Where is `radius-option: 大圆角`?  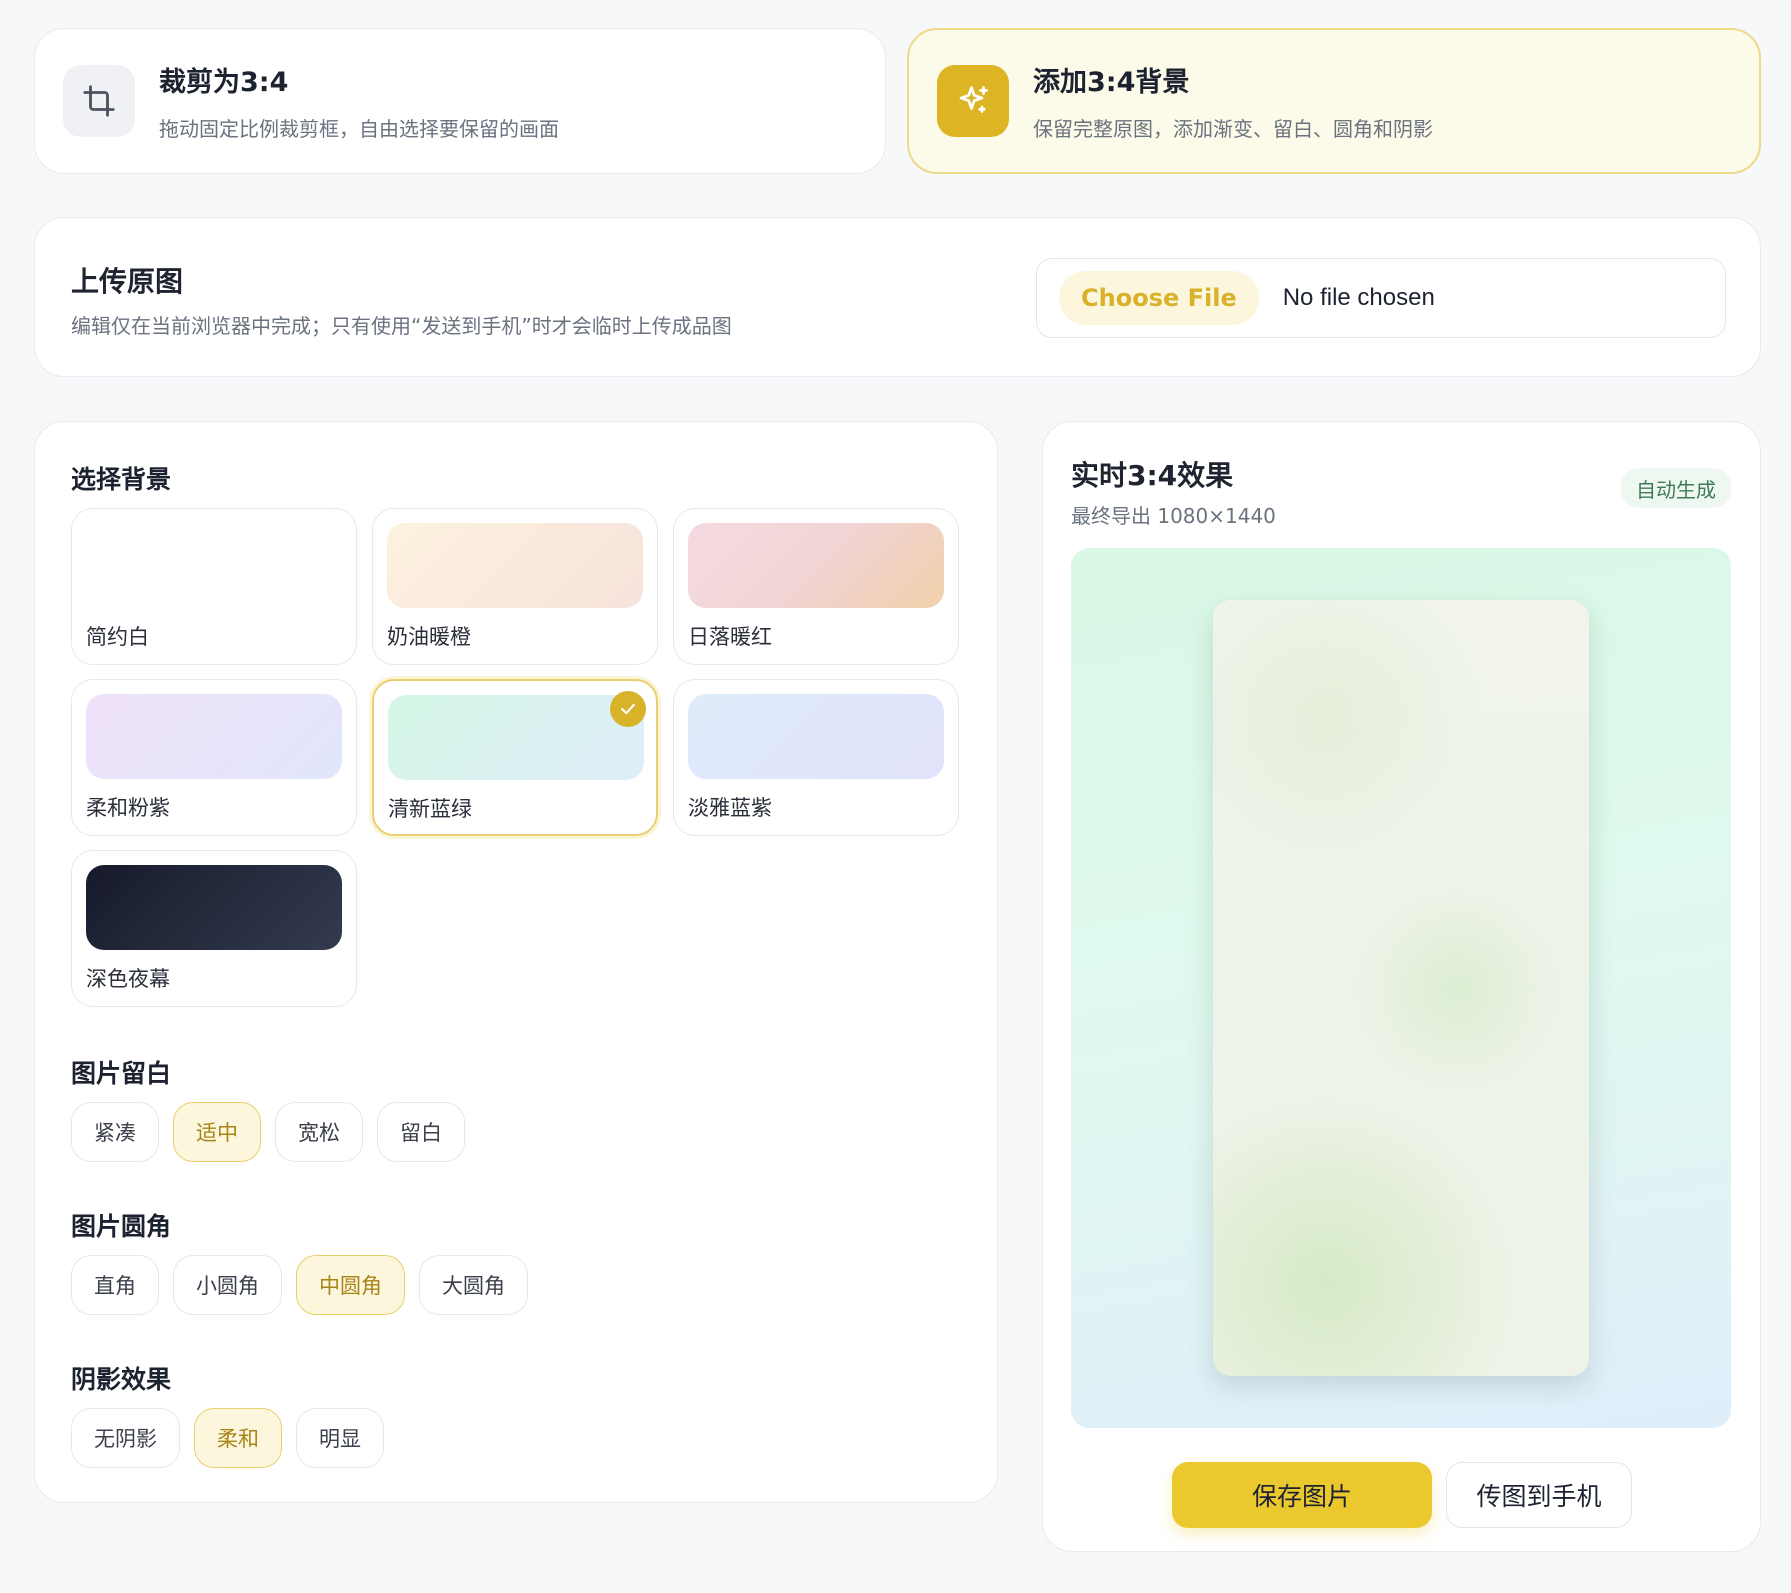
radius-option: 大圆角 is located at coordinates (473, 1285).